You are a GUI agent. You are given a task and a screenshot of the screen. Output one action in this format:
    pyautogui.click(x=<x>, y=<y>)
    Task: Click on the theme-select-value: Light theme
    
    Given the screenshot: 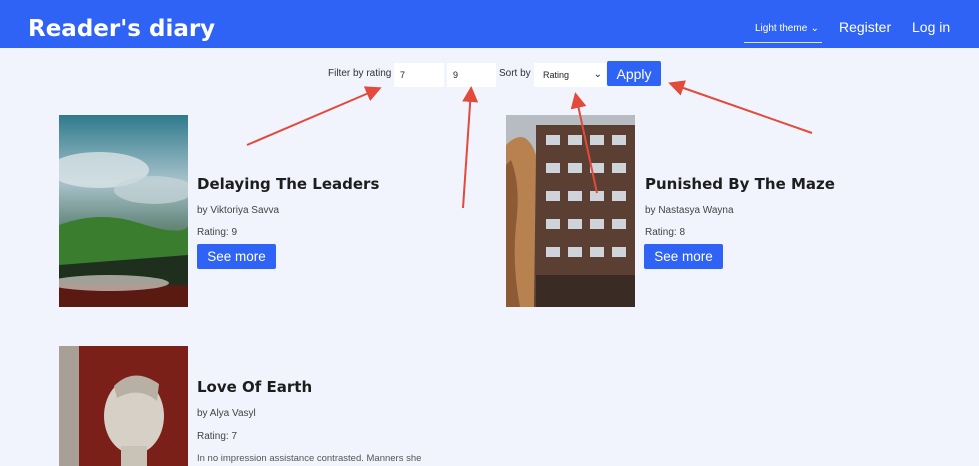 What is the action you would take?
    pyautogui.click(x=781, y=28)
    